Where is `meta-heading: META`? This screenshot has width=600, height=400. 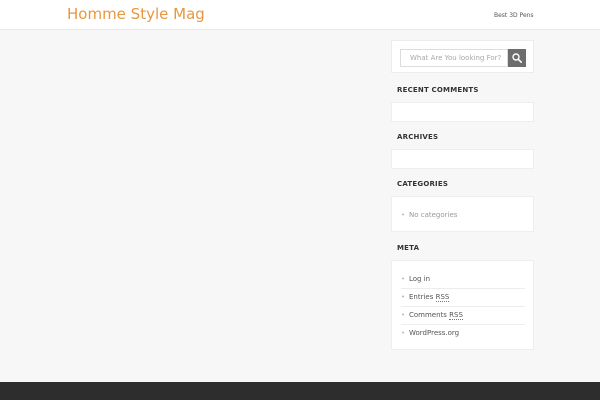 meta-heading: META is located at coordinates (408, 248).